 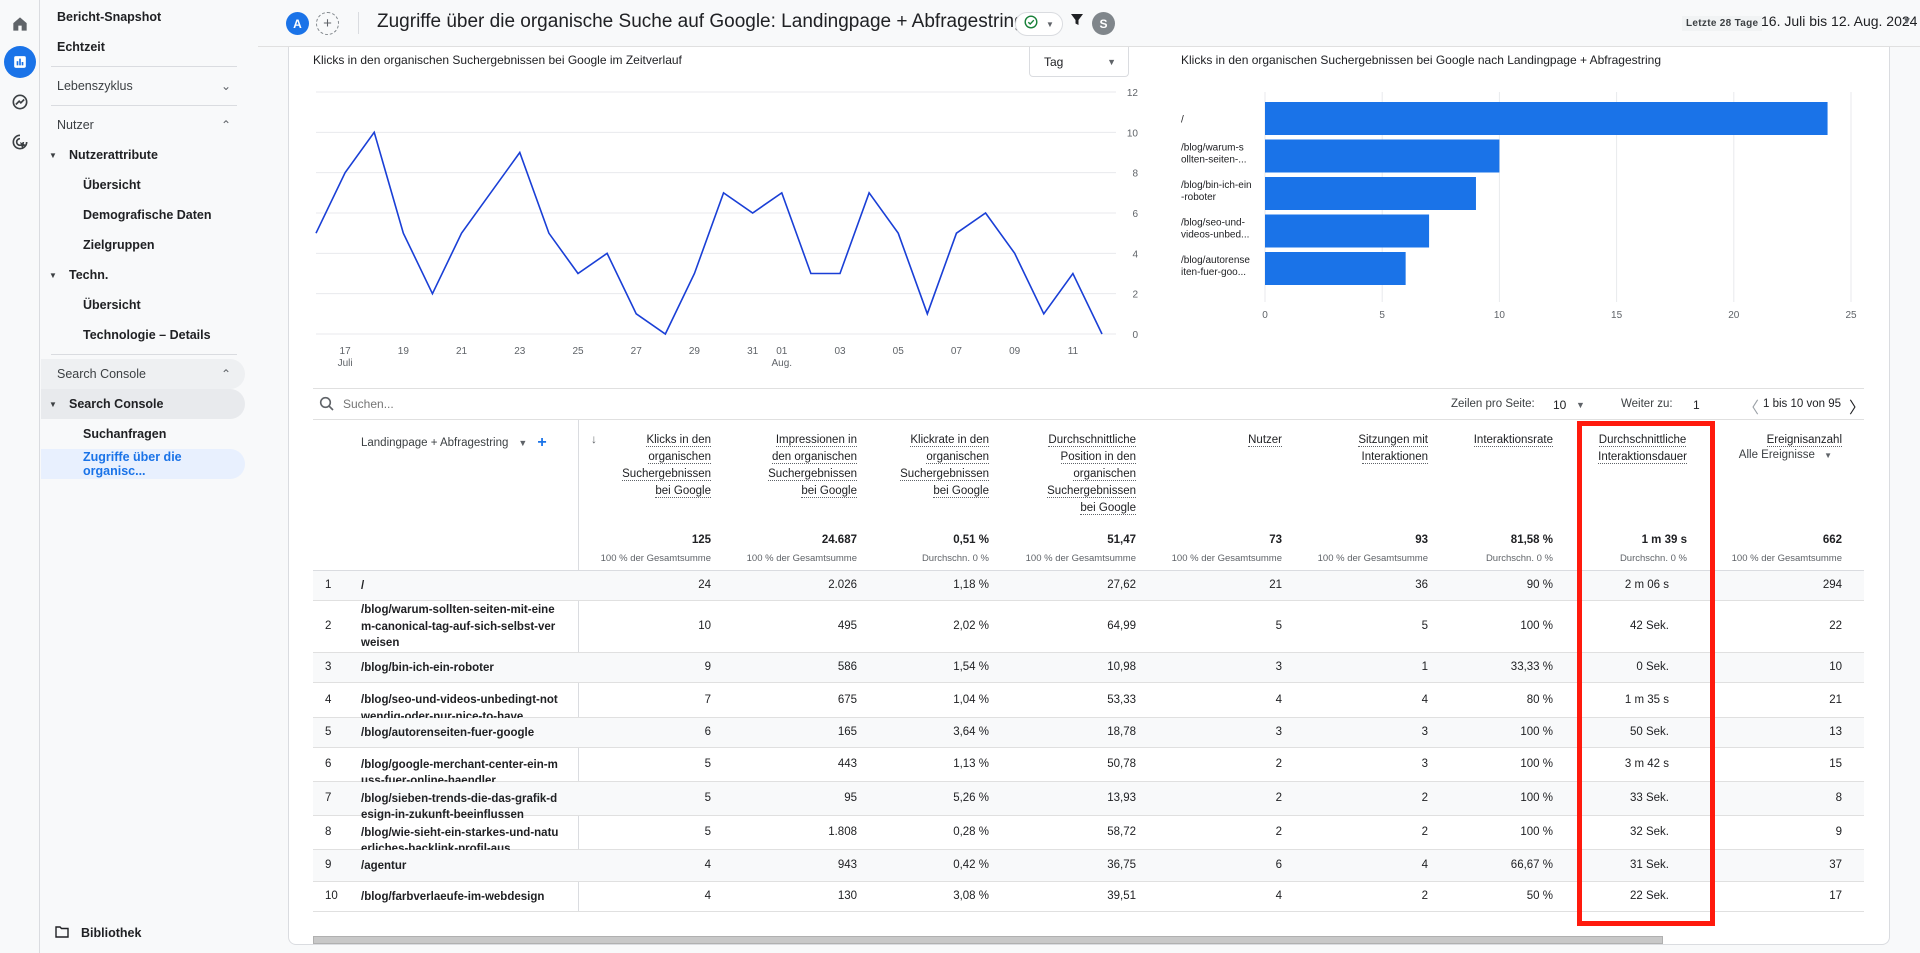 I want to click on metric-cell: 33,33 %, so click(x=1531, y=667).